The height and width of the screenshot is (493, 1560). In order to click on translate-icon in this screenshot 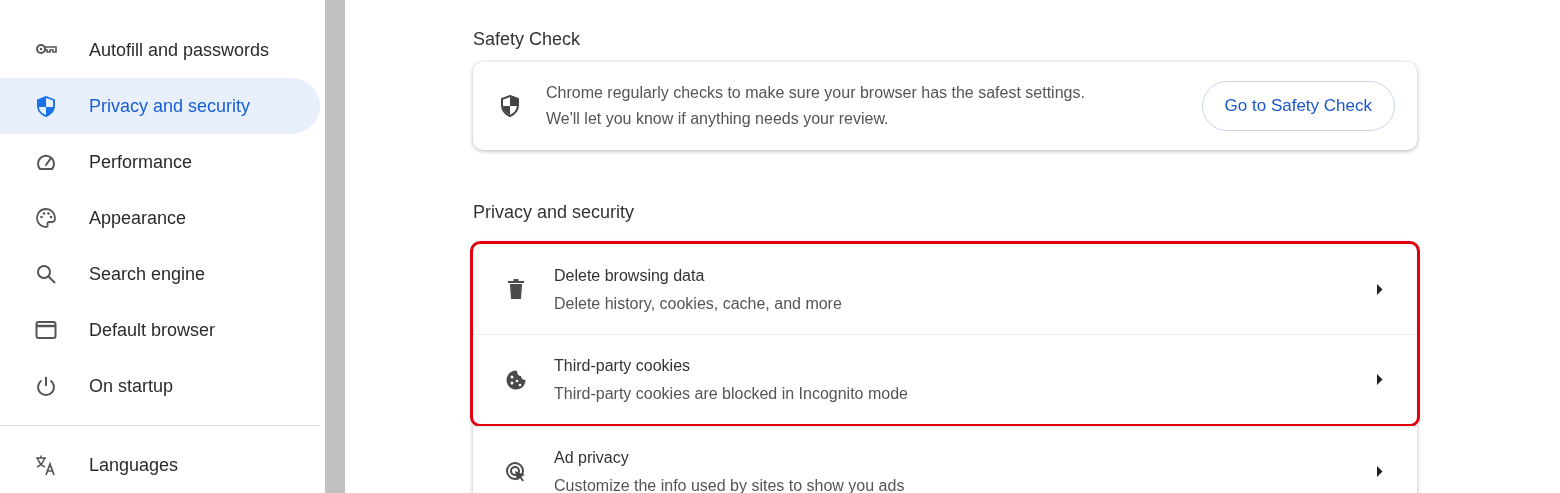, I will do `click(46, 465)`.